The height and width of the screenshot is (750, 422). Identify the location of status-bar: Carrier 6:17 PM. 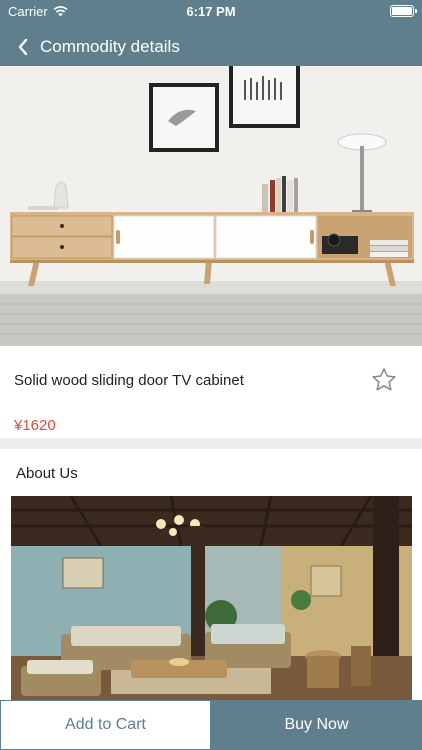
(211, 11).